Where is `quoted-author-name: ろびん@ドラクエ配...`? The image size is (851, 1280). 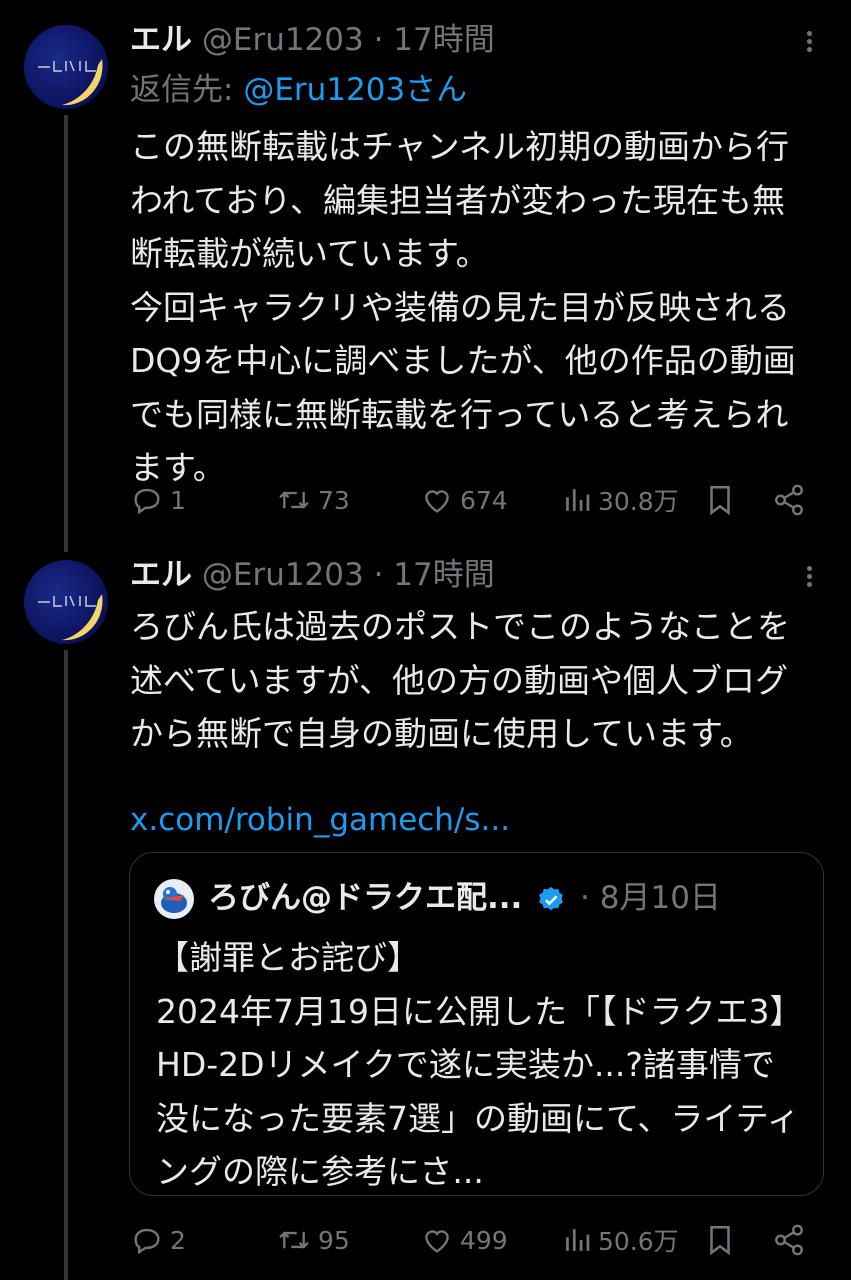
quoted-author-name: ろびん@ドラクエ配... is located at coordinates (365, 898).